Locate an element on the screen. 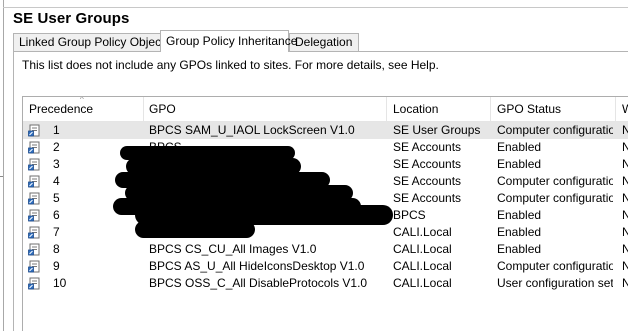 This screenshot has width=628, height=331. column-header-gpo: GPO is located at coordinates (264, 109).